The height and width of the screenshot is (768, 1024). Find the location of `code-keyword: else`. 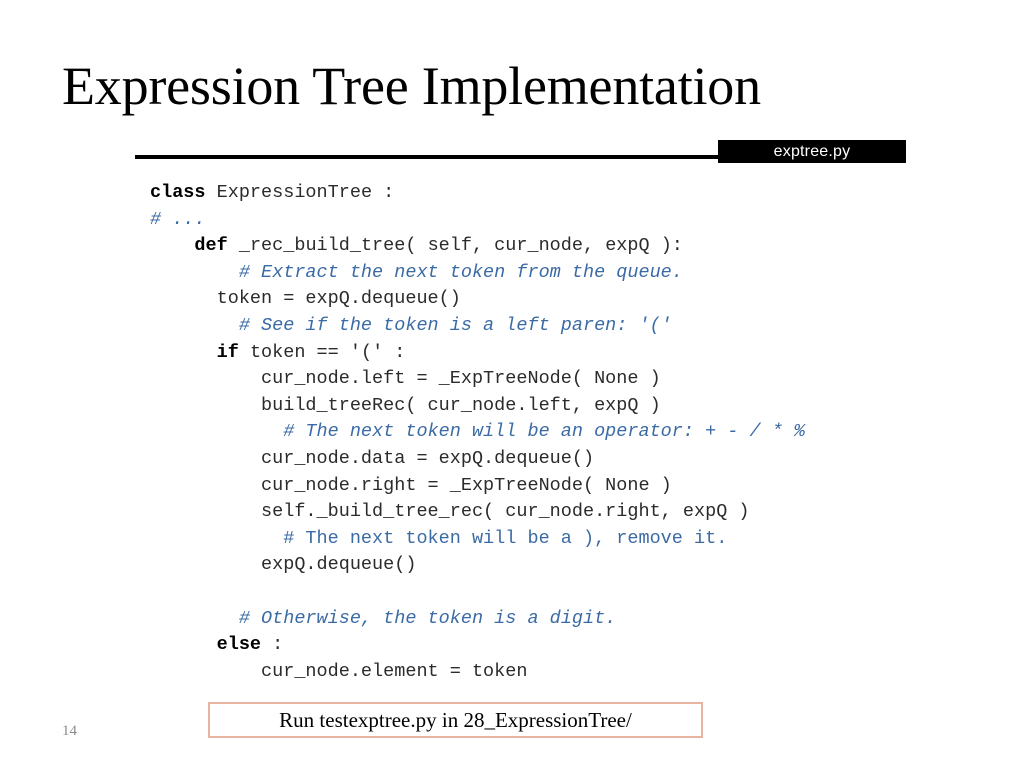

code-keyword: else is located at coordinates (239, 645).